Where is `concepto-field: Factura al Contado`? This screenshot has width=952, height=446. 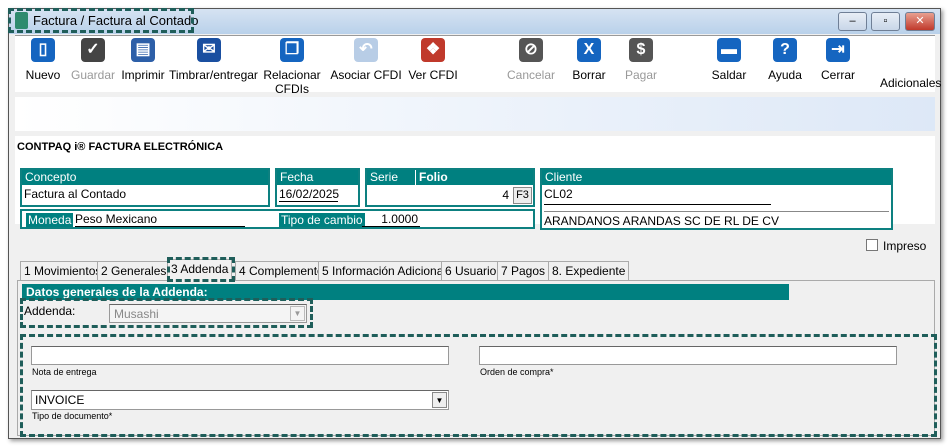 concepto-field: Factura al Contado is located at coordinates (145, 194).